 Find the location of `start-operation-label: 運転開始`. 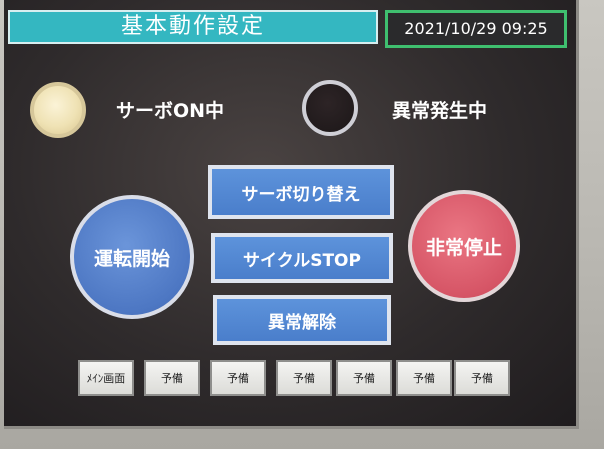

start-operation-label: 運転開始 is located at coordinates (131, 258).